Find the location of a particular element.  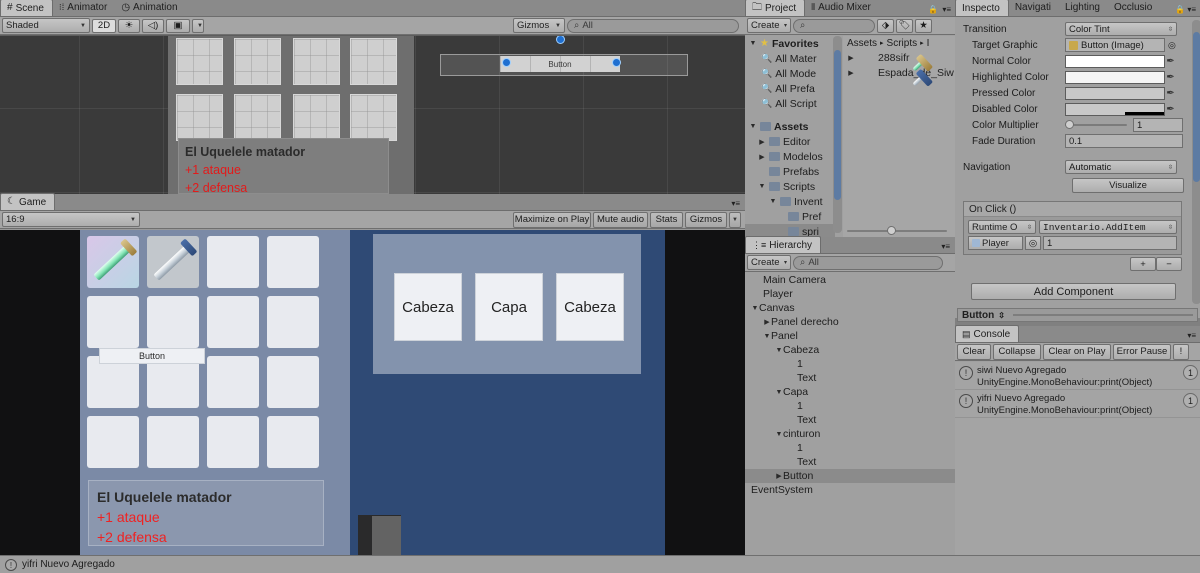

project-tree-item-favorites: ▼ ★ Favorites is located at coordinates (790, 43).